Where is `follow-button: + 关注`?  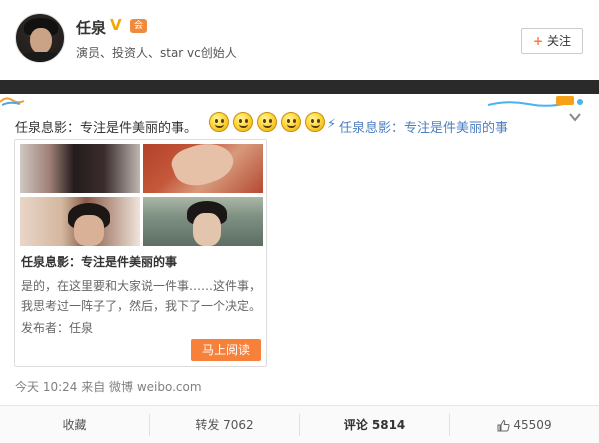
follow-button: + 关注 is located at coordinates (552, 41).